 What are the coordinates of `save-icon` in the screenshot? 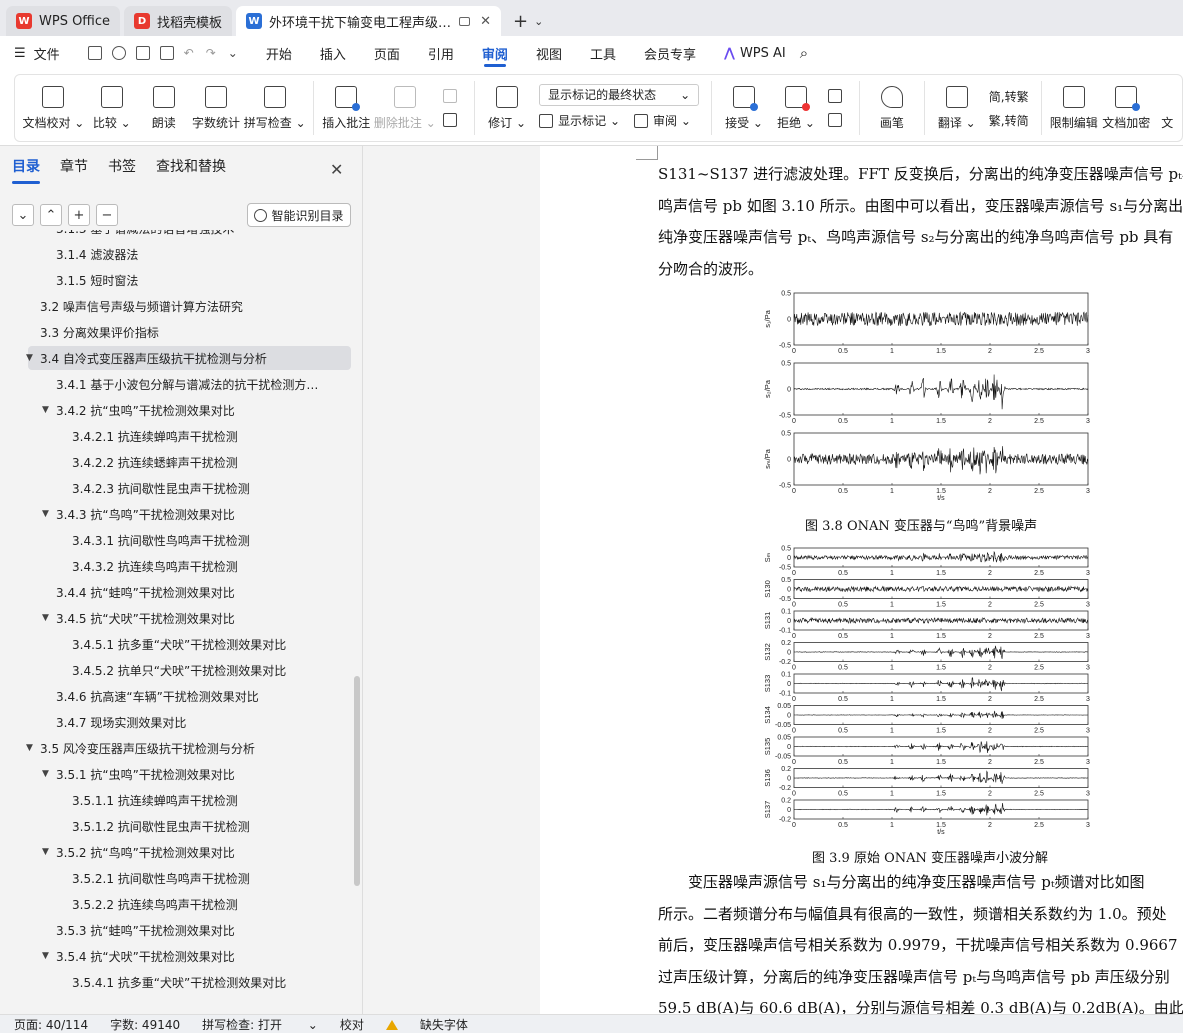 It's located at (94, 53).